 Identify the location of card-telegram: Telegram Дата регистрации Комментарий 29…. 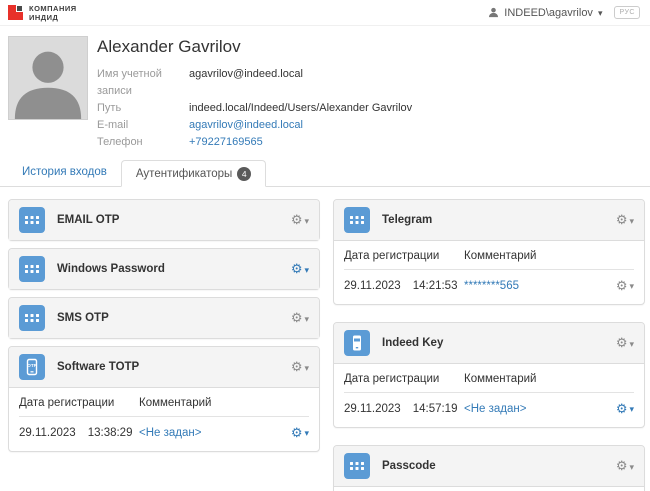
(489, 252).